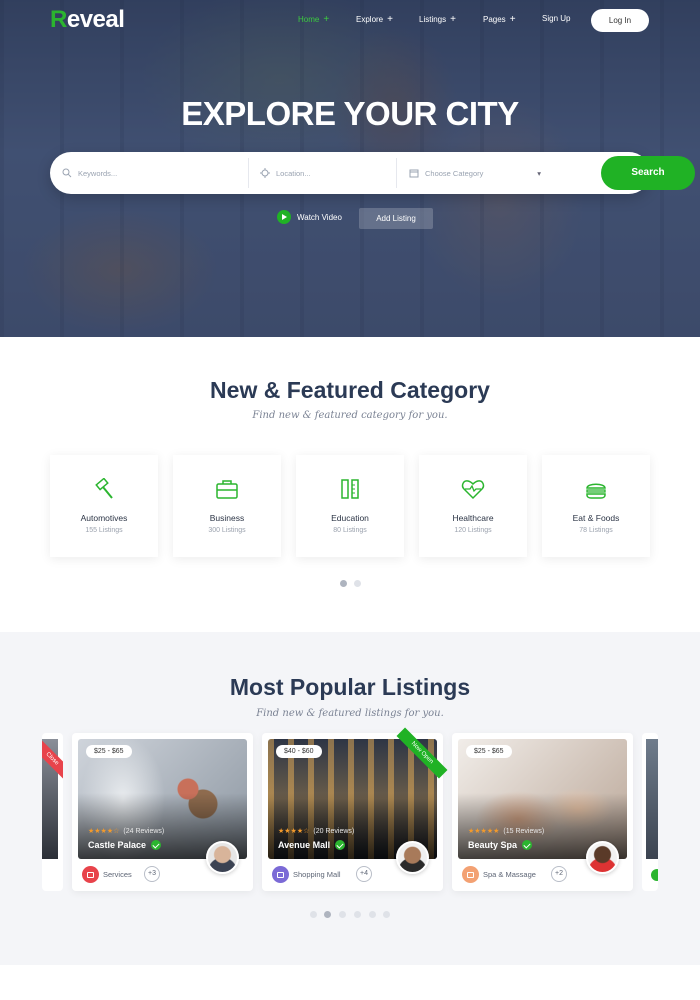 The width and height of the screenshot is (700, 1000). I want to click on listing-category: Services, so click(107, 874).